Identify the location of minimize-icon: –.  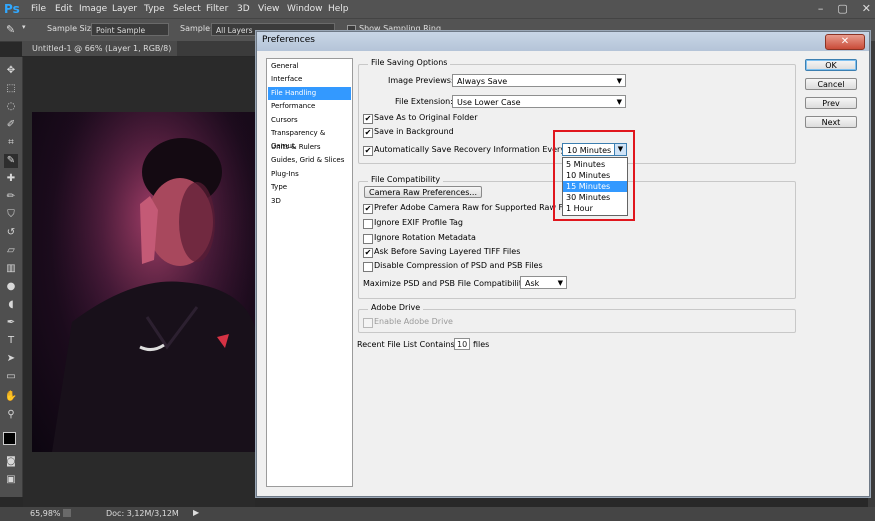
(821, 9).